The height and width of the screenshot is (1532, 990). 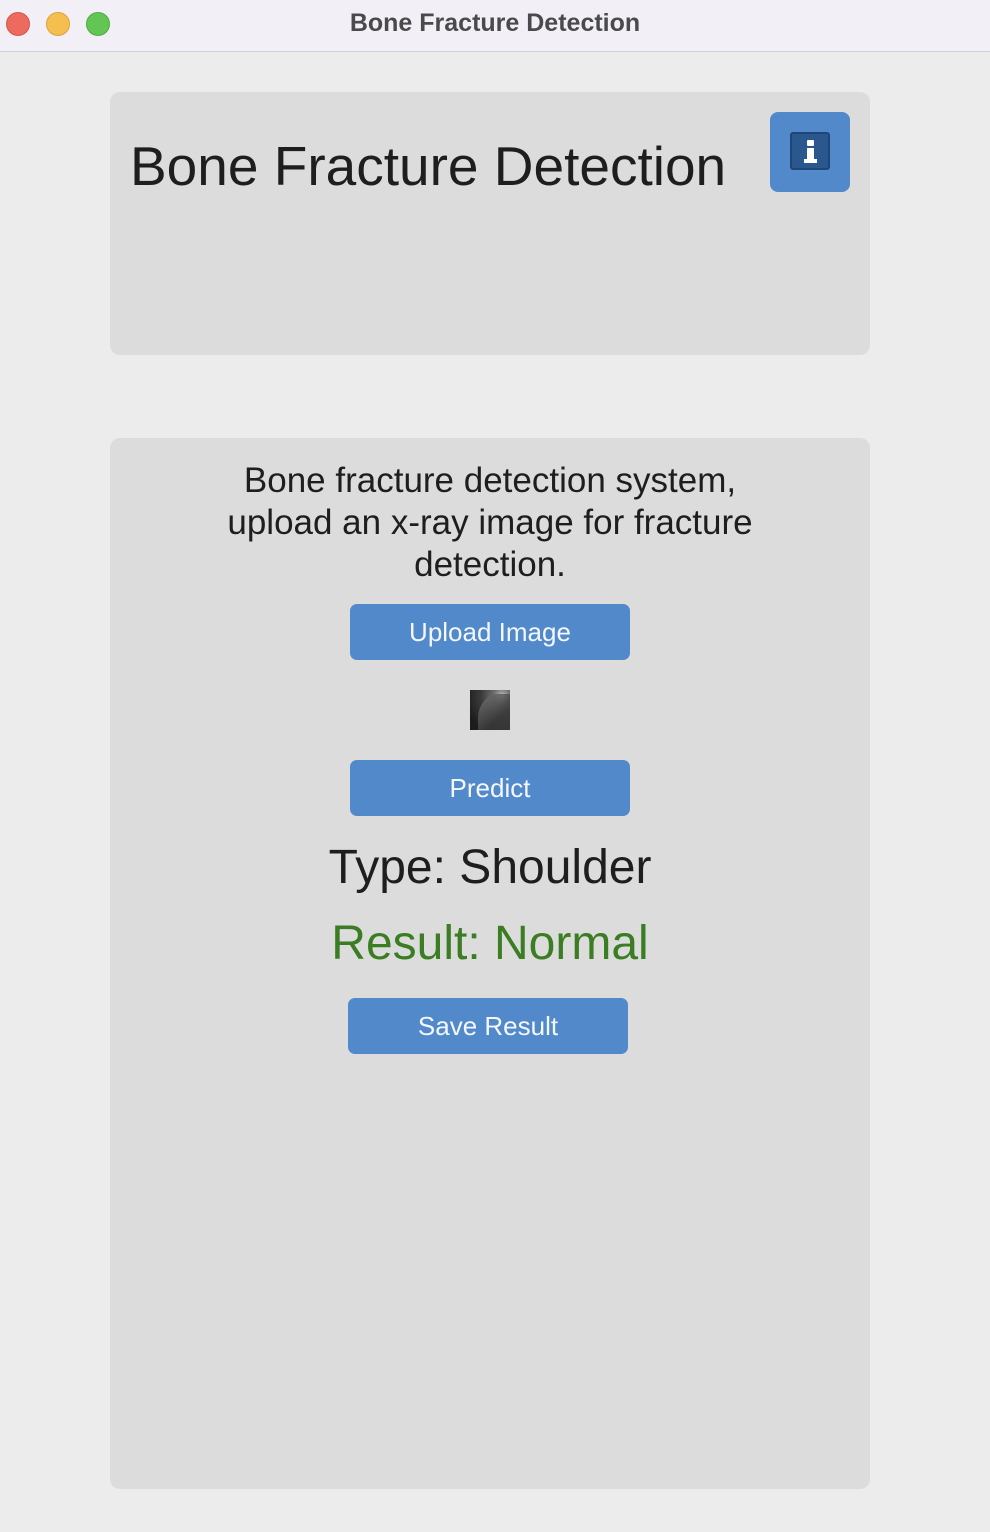 What do you see at coordinates (490, 867) in the screenshot?
I see `type-label: Type: Shoulder` at bounding box center [490, 867].